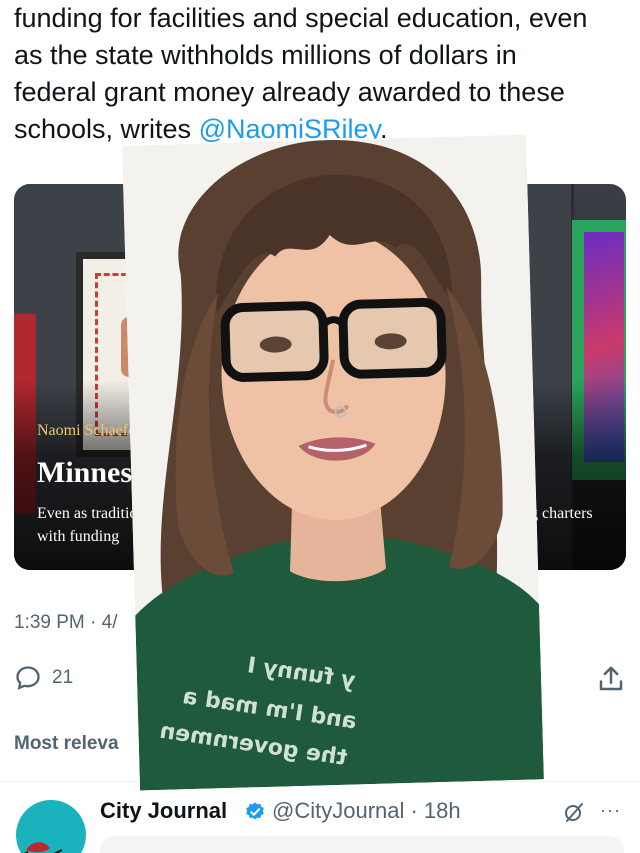 The image size is (640, 853). Describe the element at coordinates (63, 677) in the screenshot. I see `reply-count: 21` at that location.